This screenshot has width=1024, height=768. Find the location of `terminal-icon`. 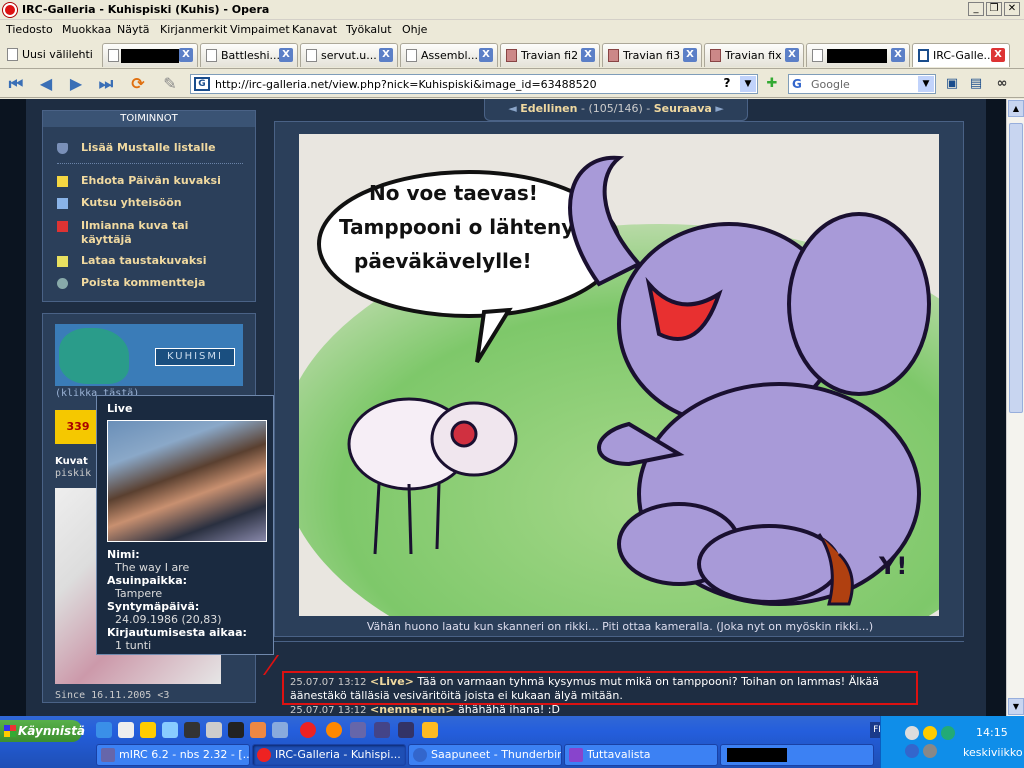

terminal-icon is located at coordinates (192, 730).